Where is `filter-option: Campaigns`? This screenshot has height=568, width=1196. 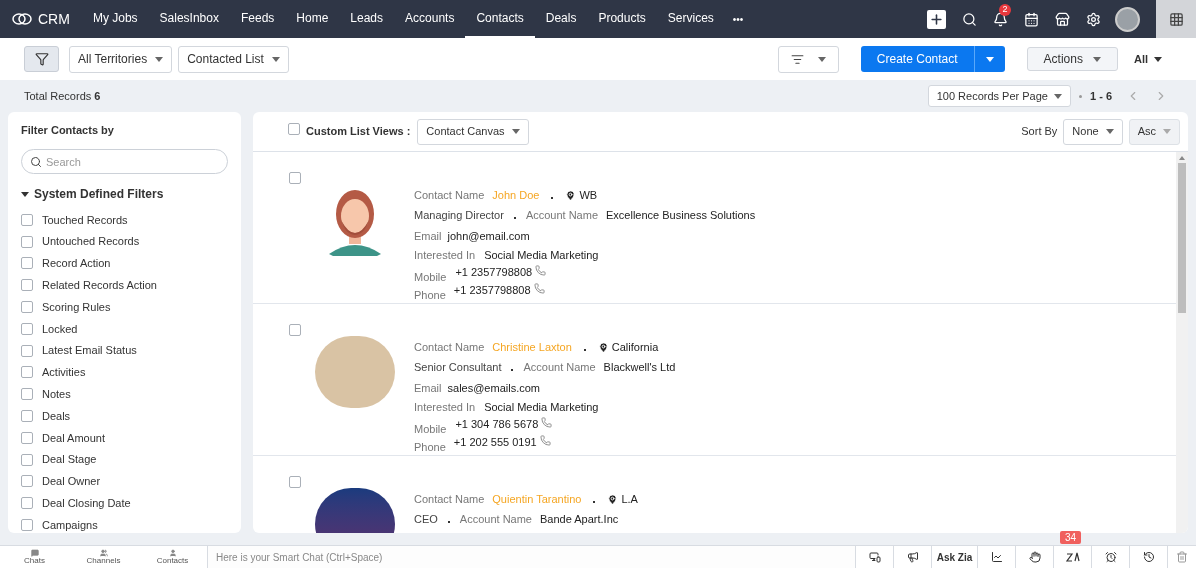
filter-option: Campaigns is located at coordinates (70, 524).